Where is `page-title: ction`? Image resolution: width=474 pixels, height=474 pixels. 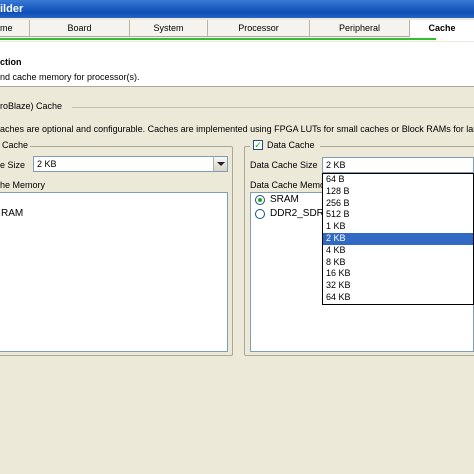 page-title: ction is located at coordinates (11, 62).